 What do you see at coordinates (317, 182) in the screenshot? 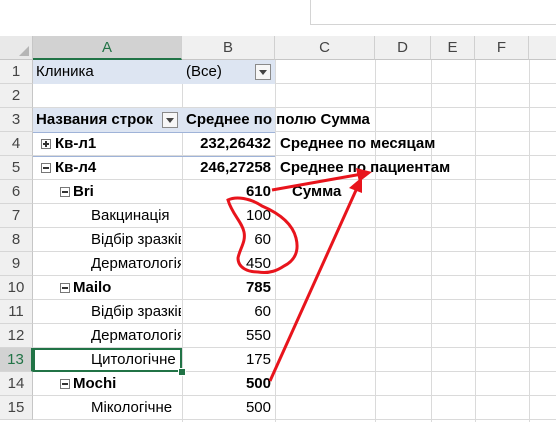
I see `arrow-line` at bounding box center [317, 182].